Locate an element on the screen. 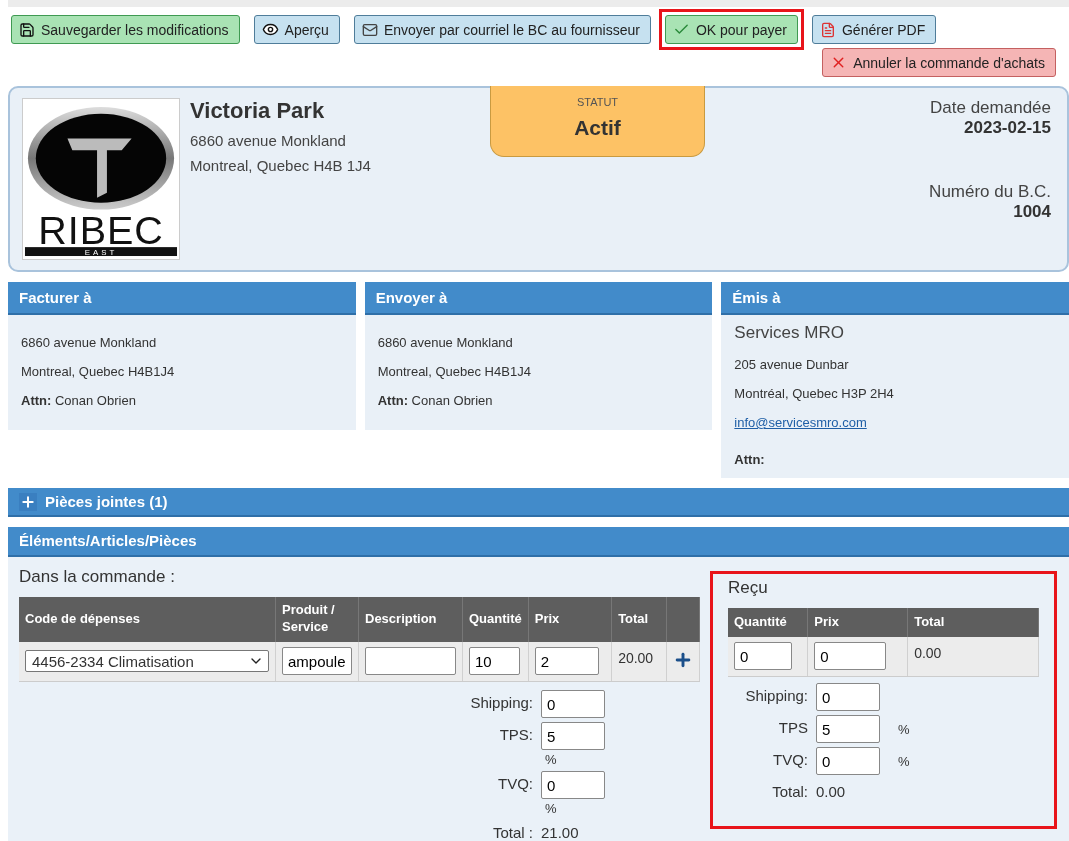 The image size is (1069, 841). quantity-field: 0 is located at coordinates (763, 656).